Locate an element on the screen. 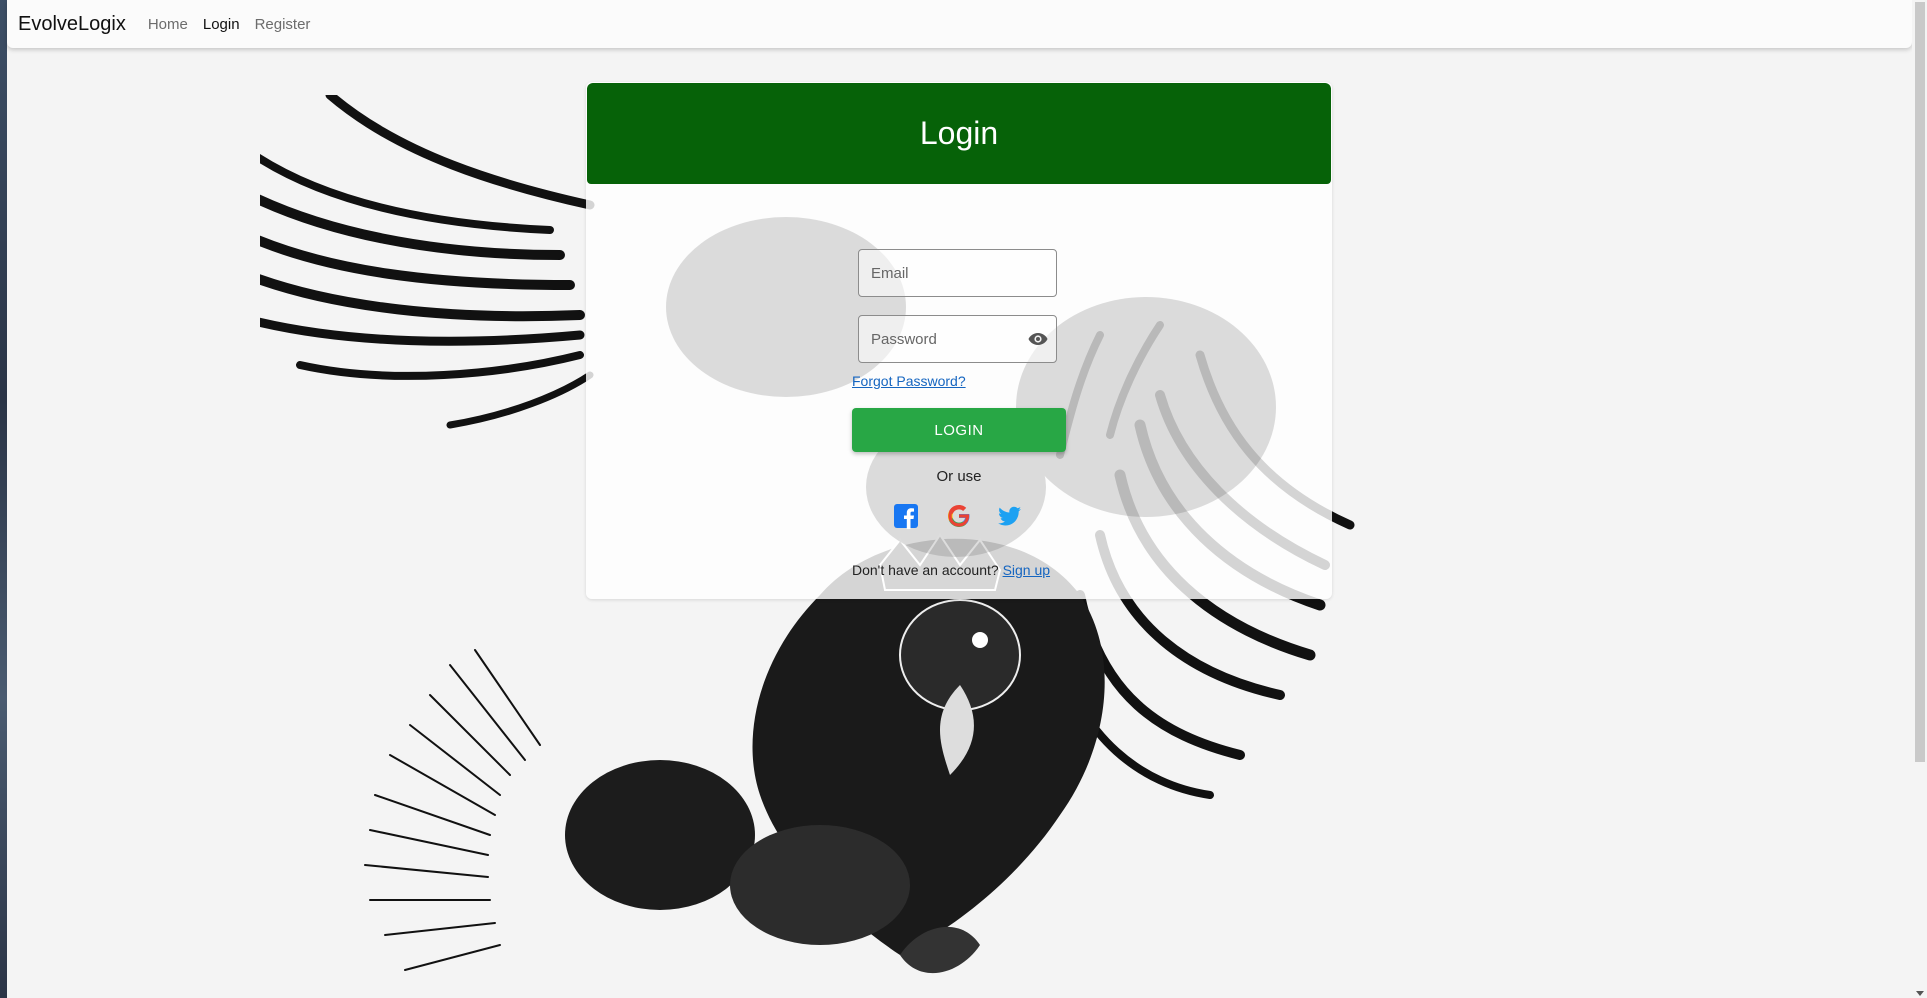  scrollbar-thumb is located at coordinates (1920, 382).